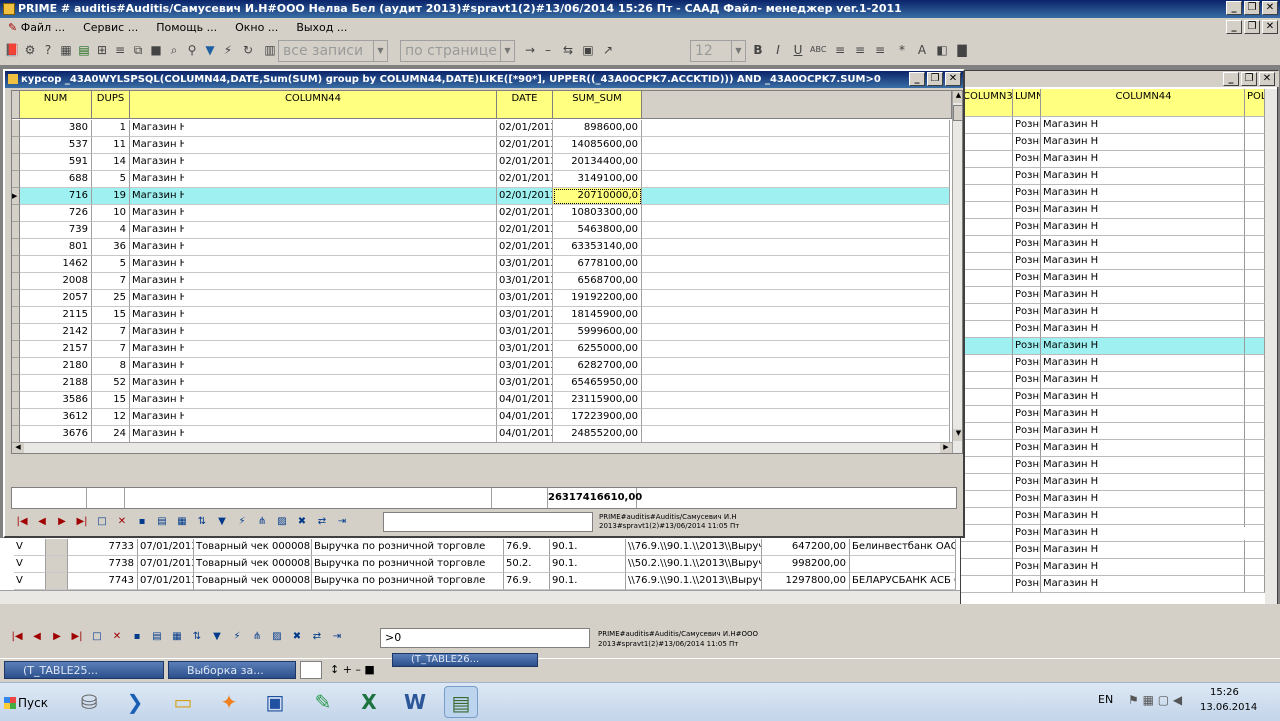  Describe the element at coordinates (987, 103) in the screenshot. I see `col-header: COLUMN33` at that location.